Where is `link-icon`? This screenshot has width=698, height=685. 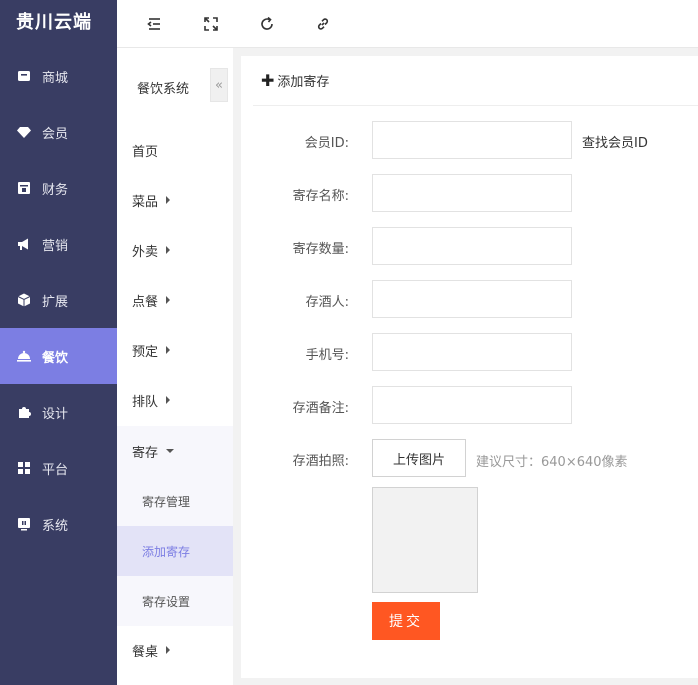 link-icon is located at coordinates (323, 24).